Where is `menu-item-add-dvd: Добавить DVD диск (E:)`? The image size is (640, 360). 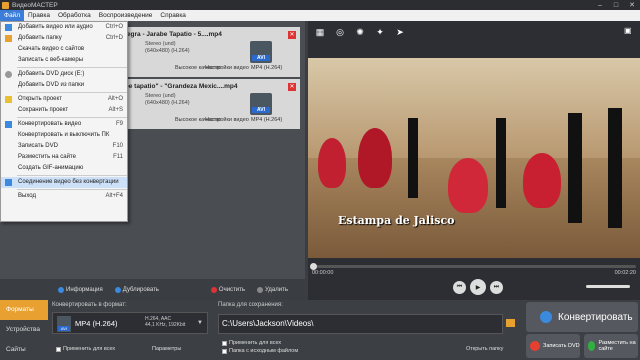 menu-item-add-dvd: Добавить DVD диск (E:) is located at coordinates (64, 74).